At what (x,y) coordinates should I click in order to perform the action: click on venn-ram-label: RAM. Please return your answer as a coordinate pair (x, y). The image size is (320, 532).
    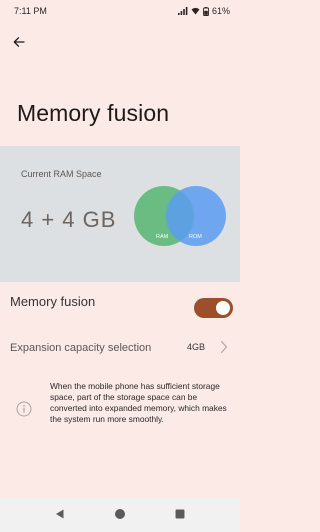
    Looking at the image, I should click on (162, 237).